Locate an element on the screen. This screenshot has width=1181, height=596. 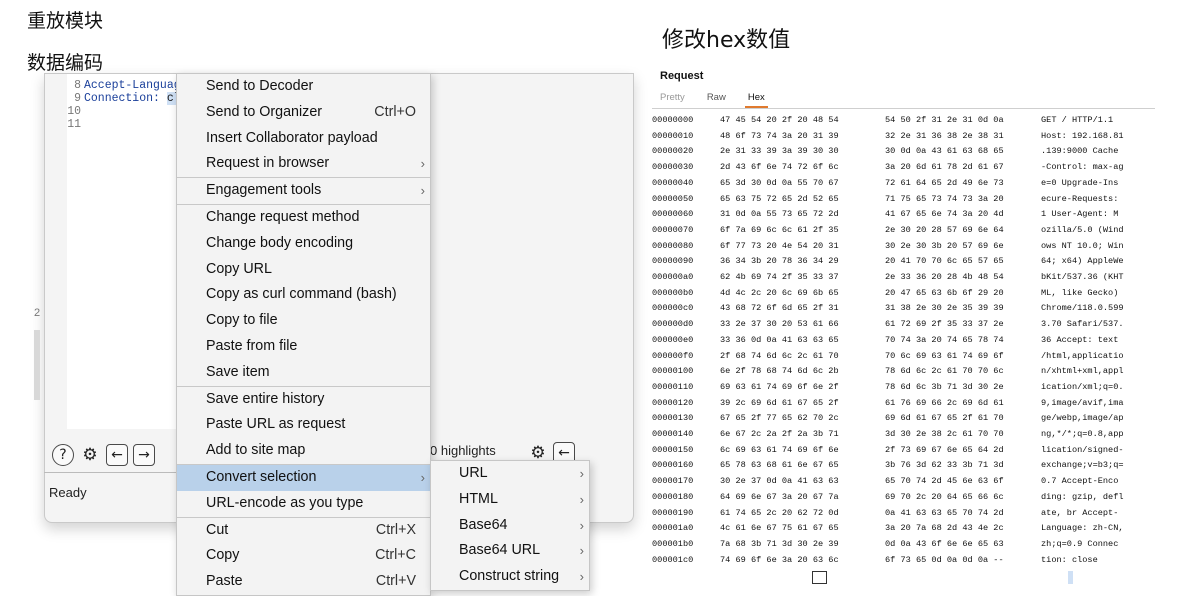
hex-ascii: lication/signed- is located at coordinates (1082, 450).